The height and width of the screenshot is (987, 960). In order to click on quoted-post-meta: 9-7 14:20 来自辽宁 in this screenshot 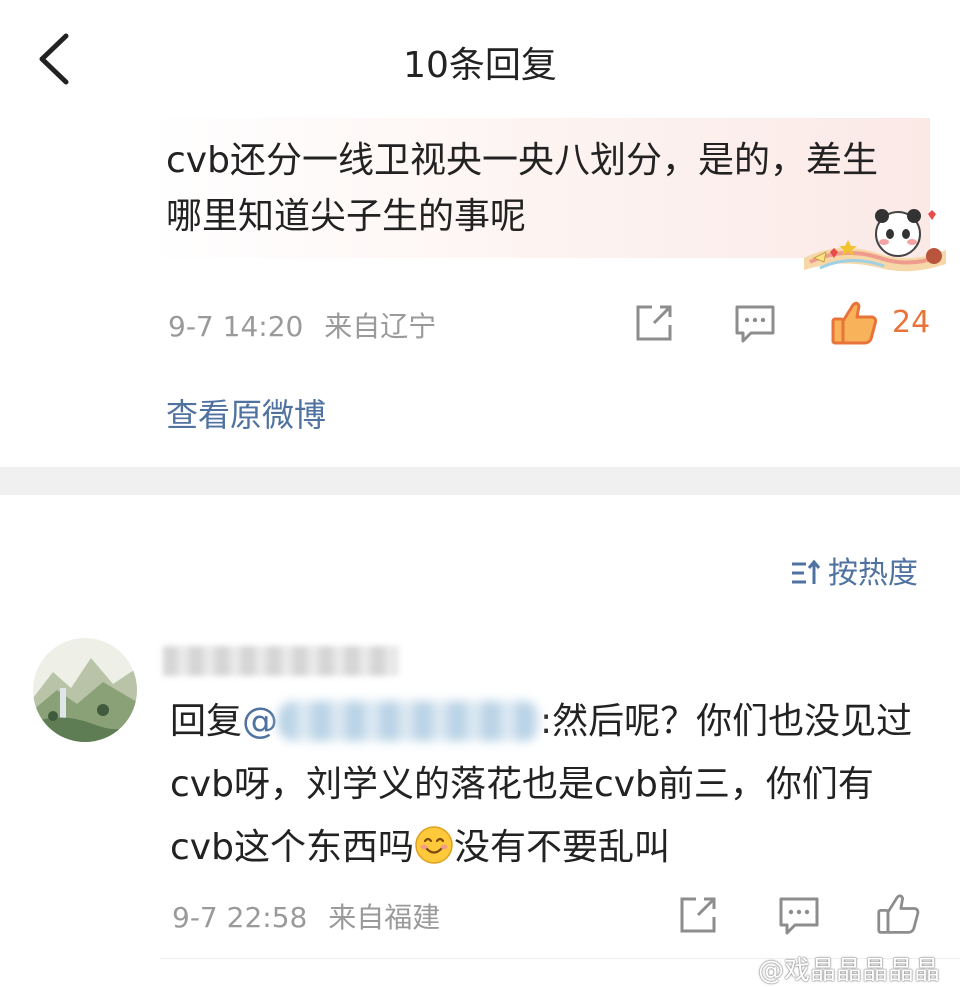, I will do `click(302, 325)`.